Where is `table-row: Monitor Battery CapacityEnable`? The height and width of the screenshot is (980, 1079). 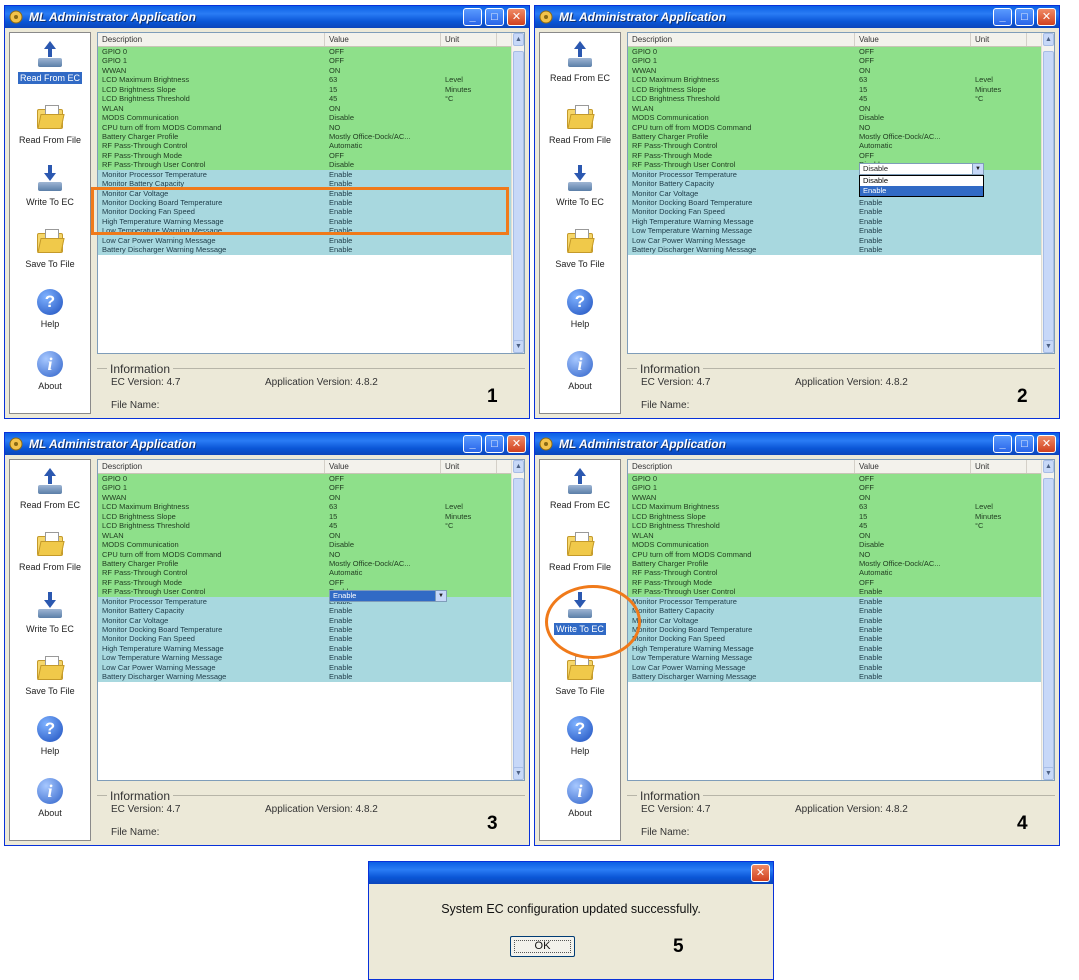
table-row: Monitor Battery CapacityEnable is located at coordinates (841, 184).